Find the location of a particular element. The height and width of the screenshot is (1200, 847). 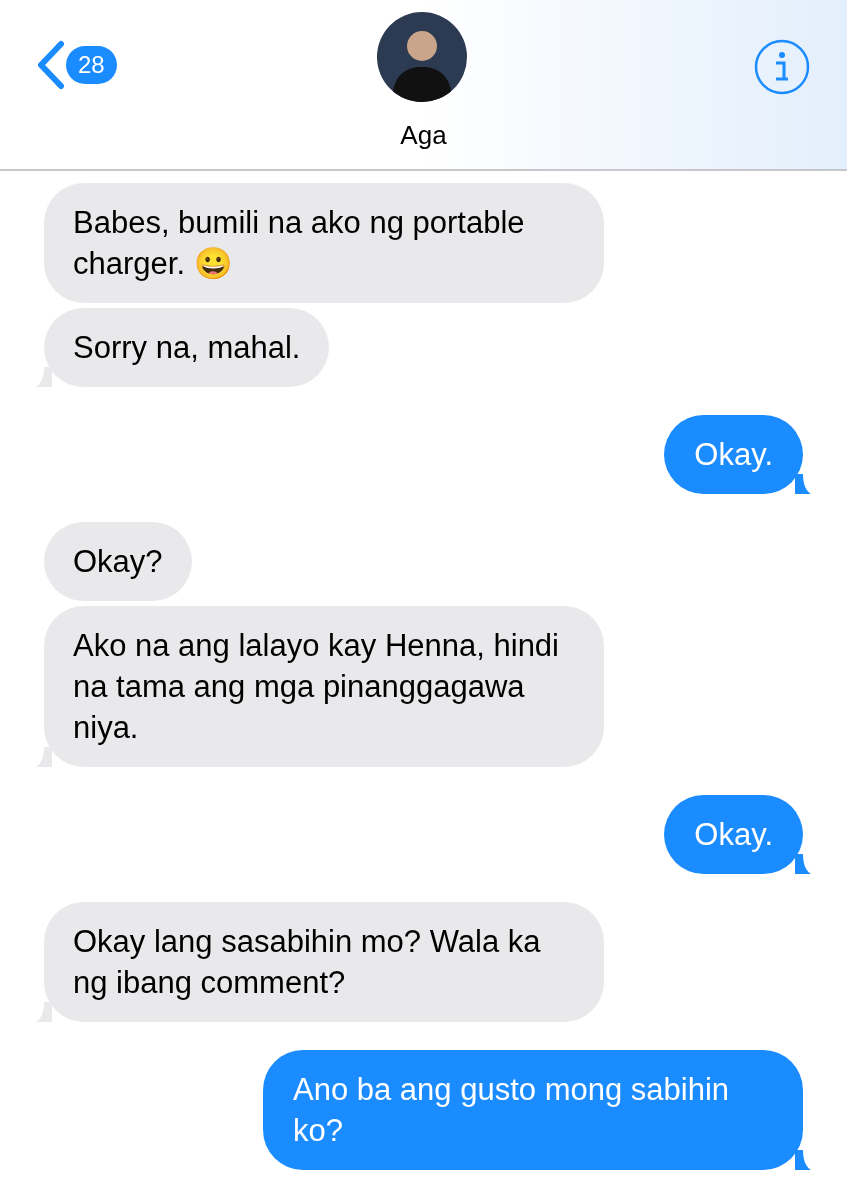

contact-name: Aga is located at coordinates (423, 135).